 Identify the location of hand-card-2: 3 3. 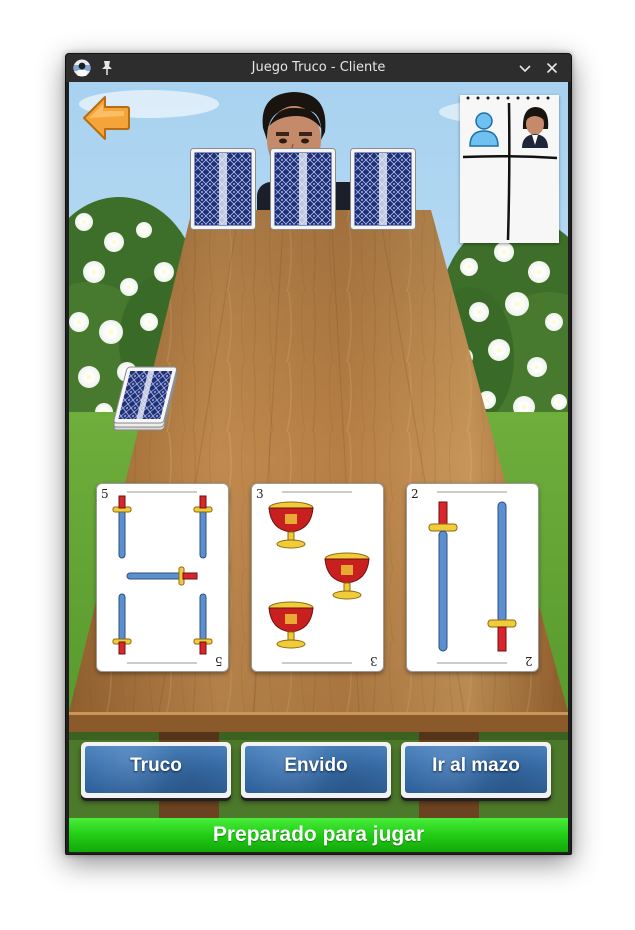
(317, 577).